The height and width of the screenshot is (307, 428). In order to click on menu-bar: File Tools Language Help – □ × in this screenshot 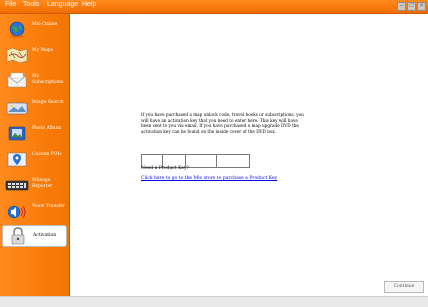, I will do `click(214, 7)`.